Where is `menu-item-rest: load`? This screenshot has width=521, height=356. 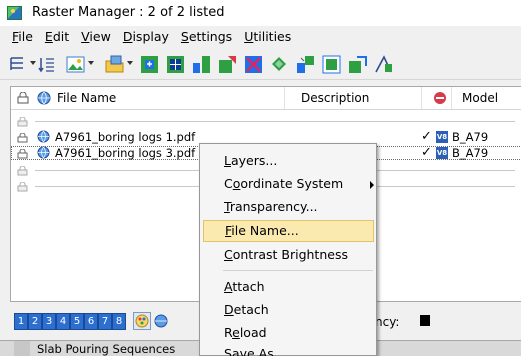 menu-item-rest: load is located at coordinates (253, 332).